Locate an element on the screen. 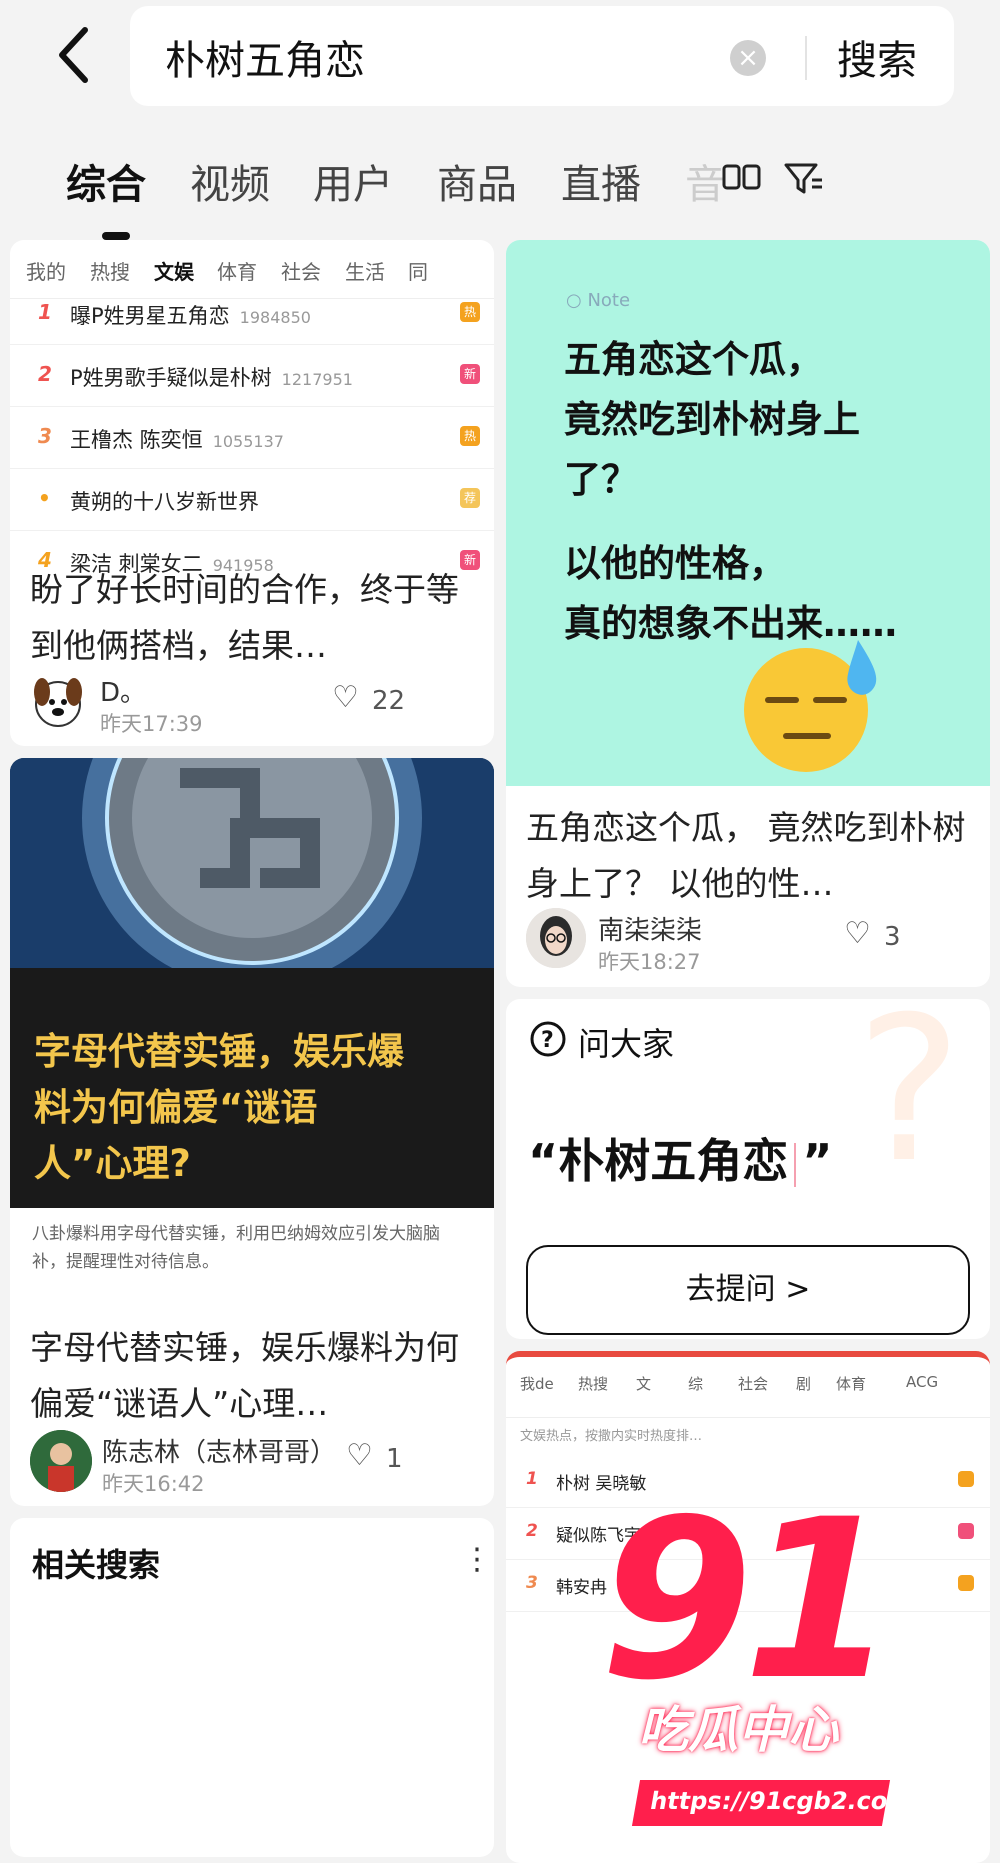 This screenshot has width=1000, height=1863. hot-tab-society: 社会 is located at coordinates (301, 270).